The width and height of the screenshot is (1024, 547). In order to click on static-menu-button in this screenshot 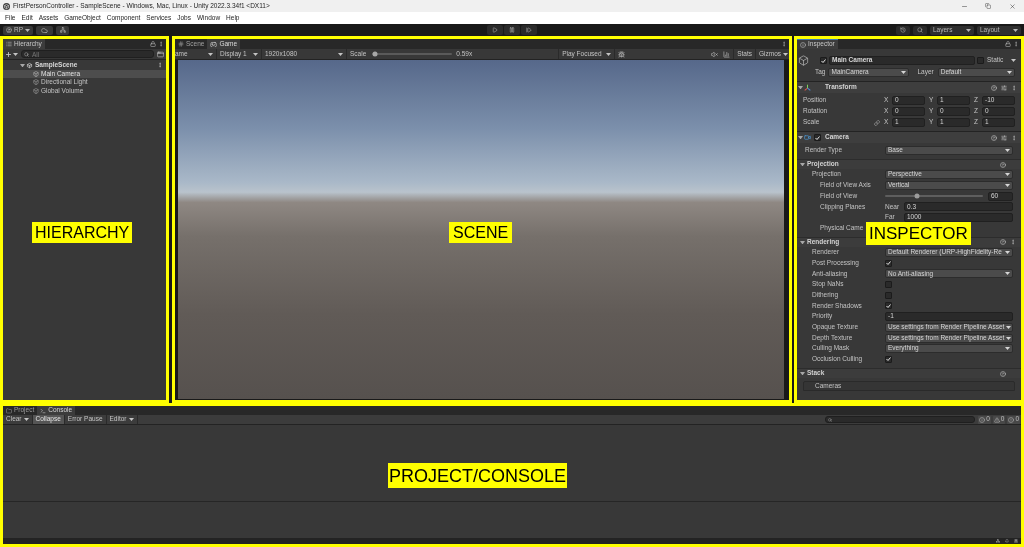, I will do `click(1013, 60)`.